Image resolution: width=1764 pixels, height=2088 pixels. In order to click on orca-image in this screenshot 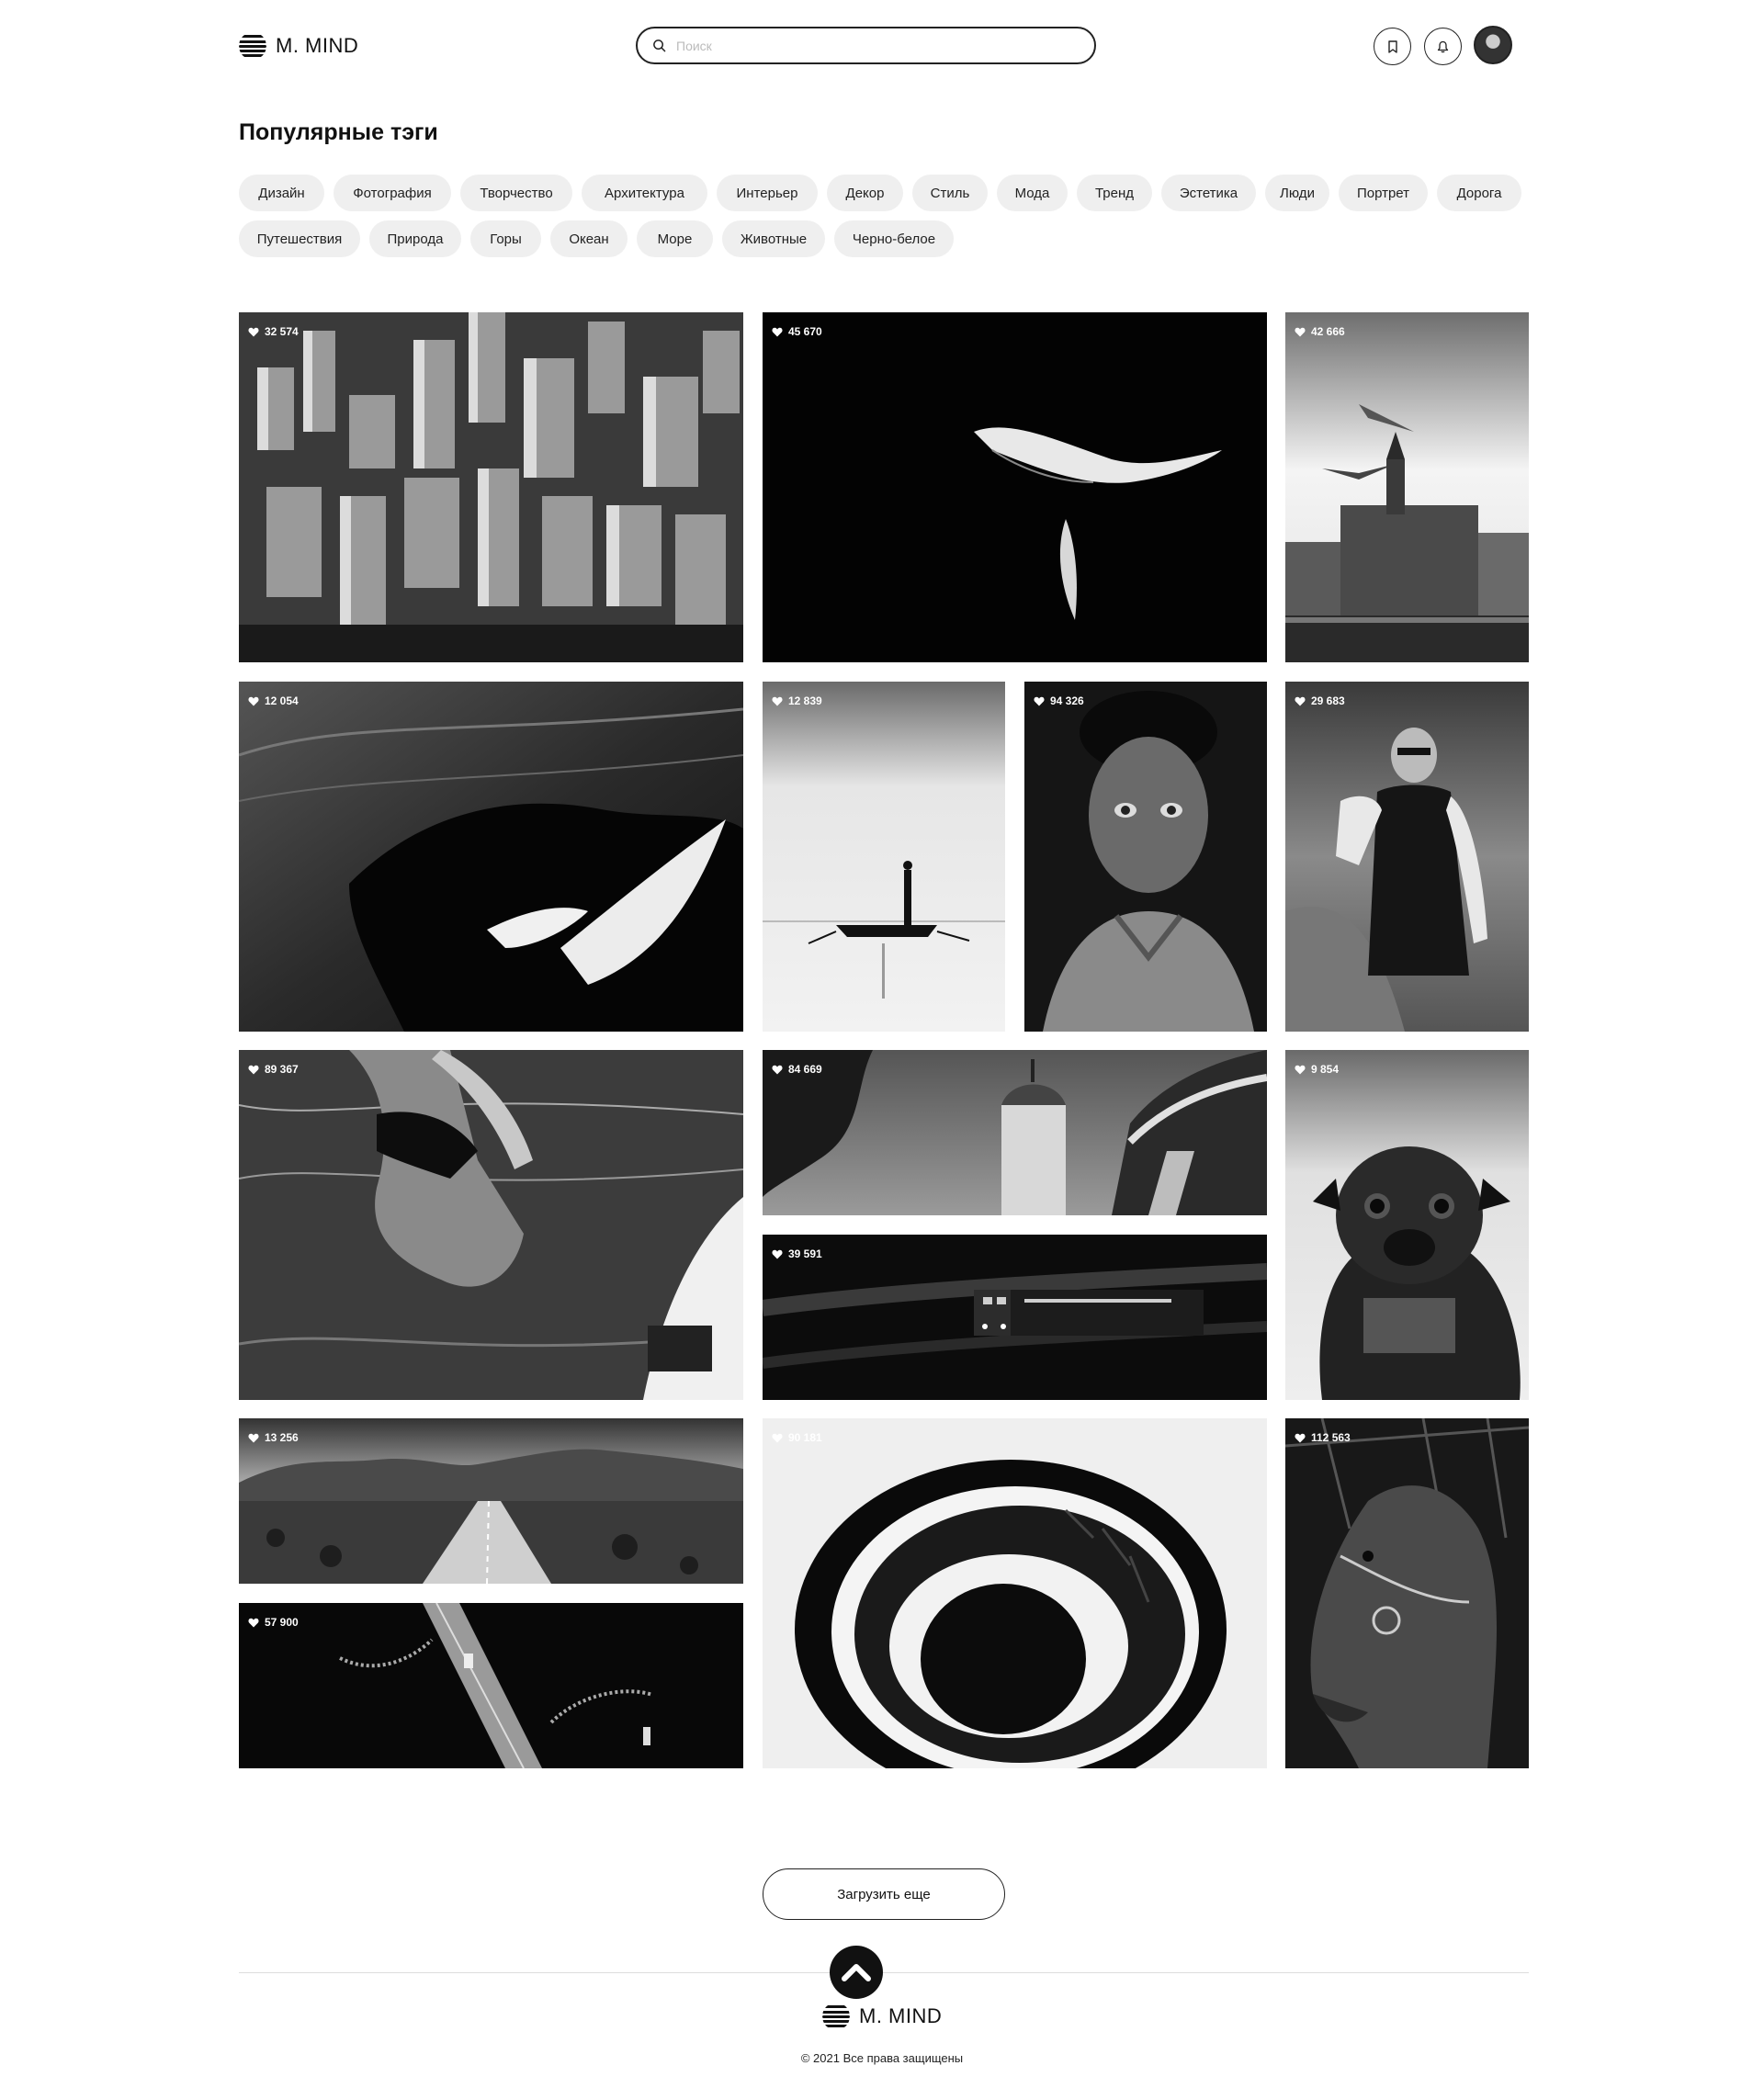, I will do `click(491, 857)`.